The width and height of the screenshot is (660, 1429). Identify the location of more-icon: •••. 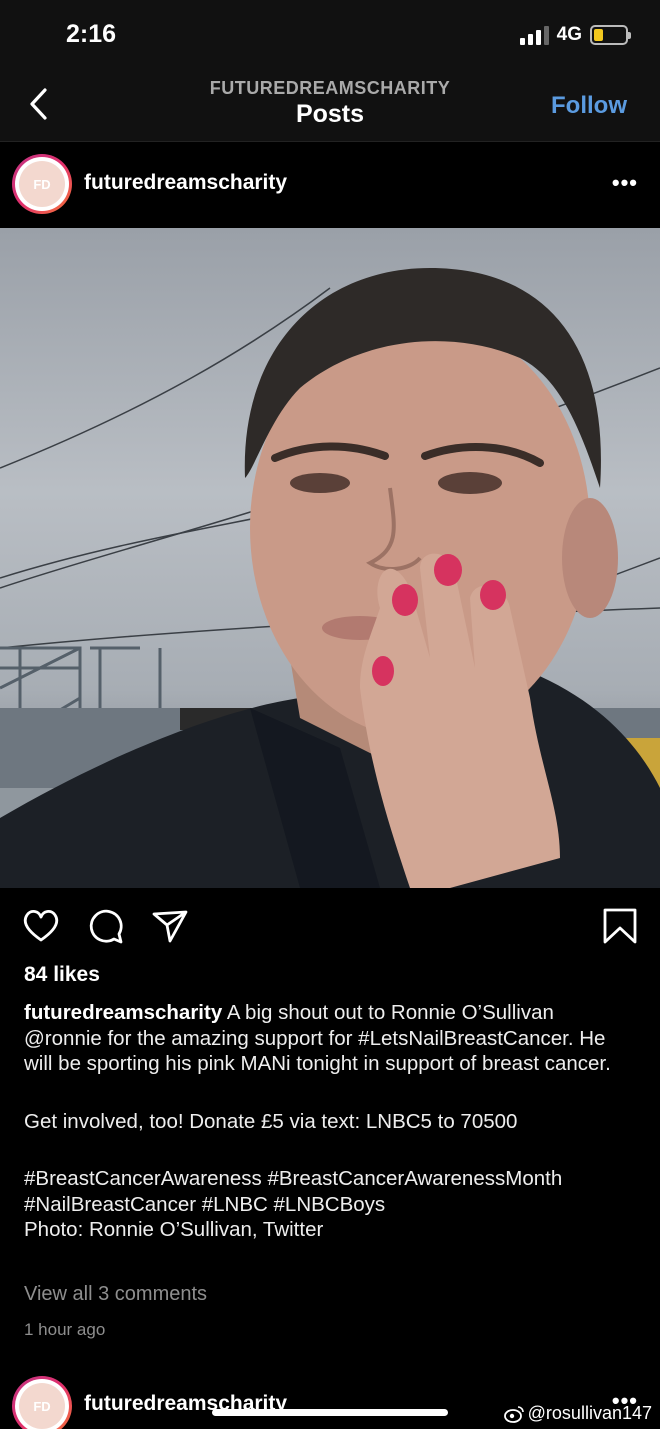
(625, 183).